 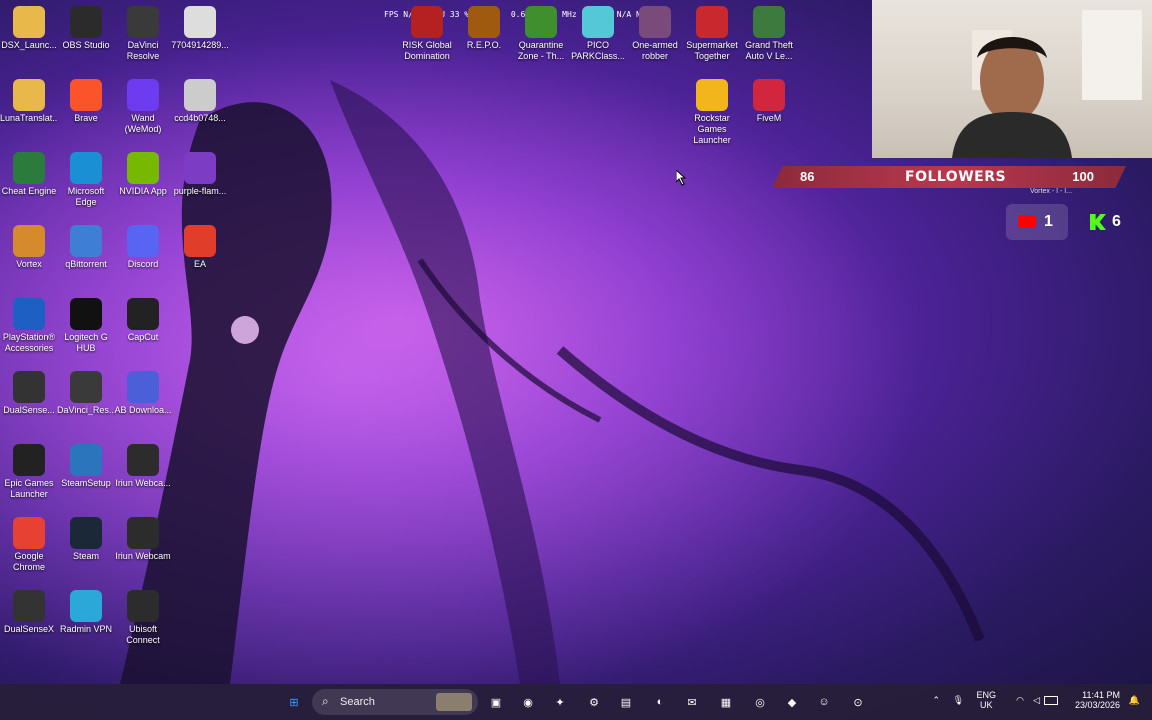 What do you see at coordinates (1083, 176) in the screenshot?
I see `followers-goal: 100` at bounding box center [1083, 176].